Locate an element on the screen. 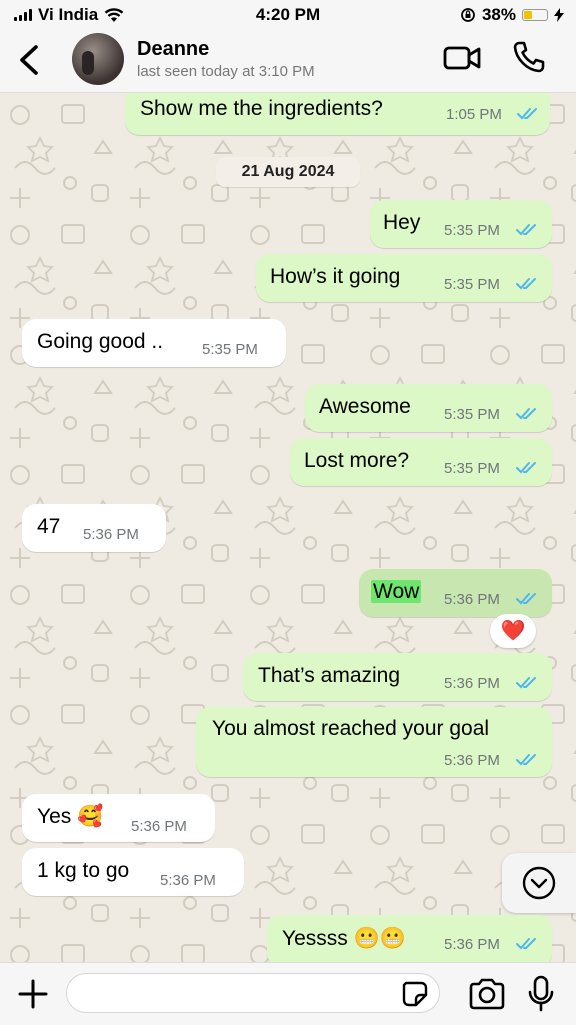 The image size is (576, 1025). message-text: How’s it going is located at coordinates (335, 276).